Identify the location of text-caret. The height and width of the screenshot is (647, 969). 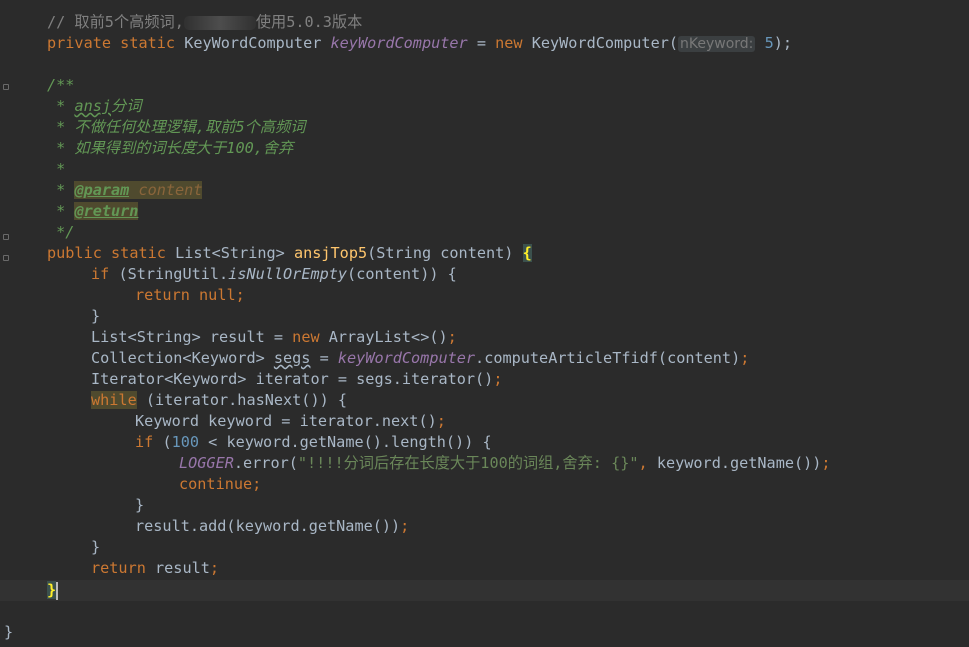
(57, 590).